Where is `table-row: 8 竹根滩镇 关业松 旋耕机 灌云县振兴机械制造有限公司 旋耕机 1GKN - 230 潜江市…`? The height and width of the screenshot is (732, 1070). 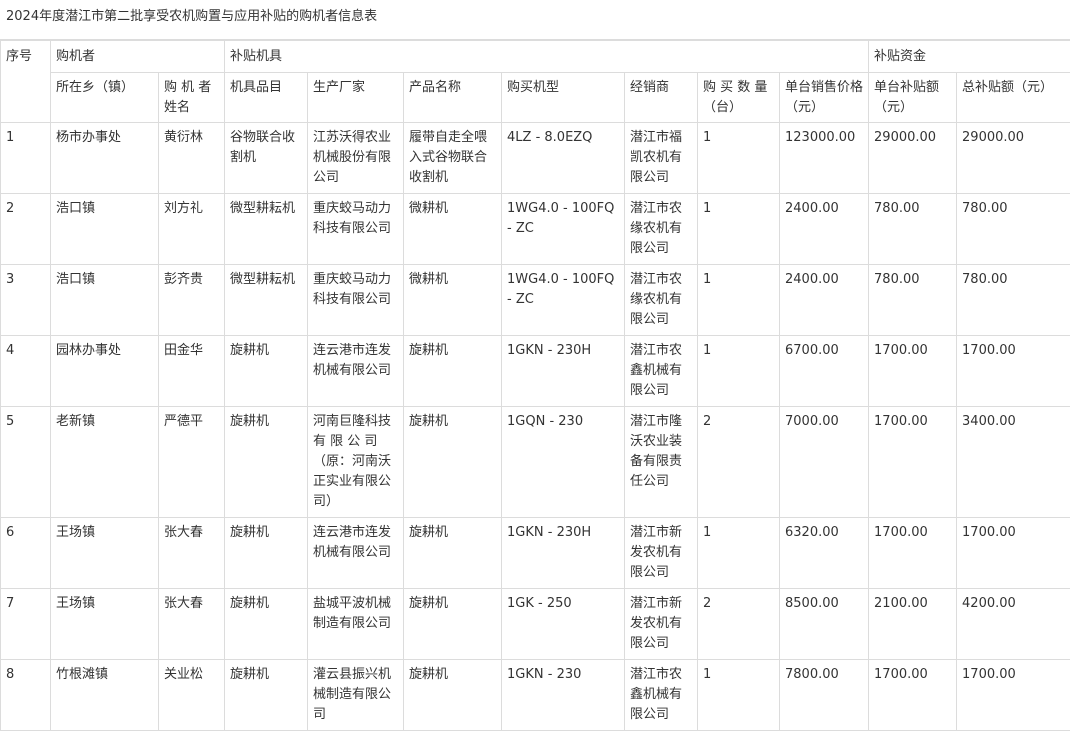
table-row: 8 竹根滩镇 关业松 旋耕机 灌云县振兴机械制造有限公司 旋耕机 1GKN - 230 潜江市… is located at coordinates (535, 695).